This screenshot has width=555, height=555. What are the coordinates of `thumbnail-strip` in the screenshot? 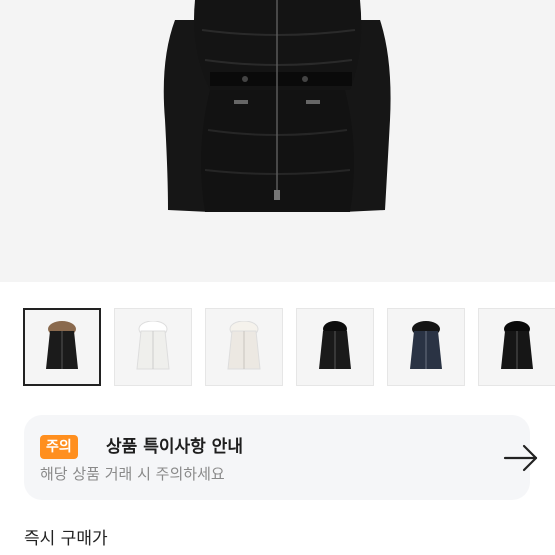 It's located at (277, 349).